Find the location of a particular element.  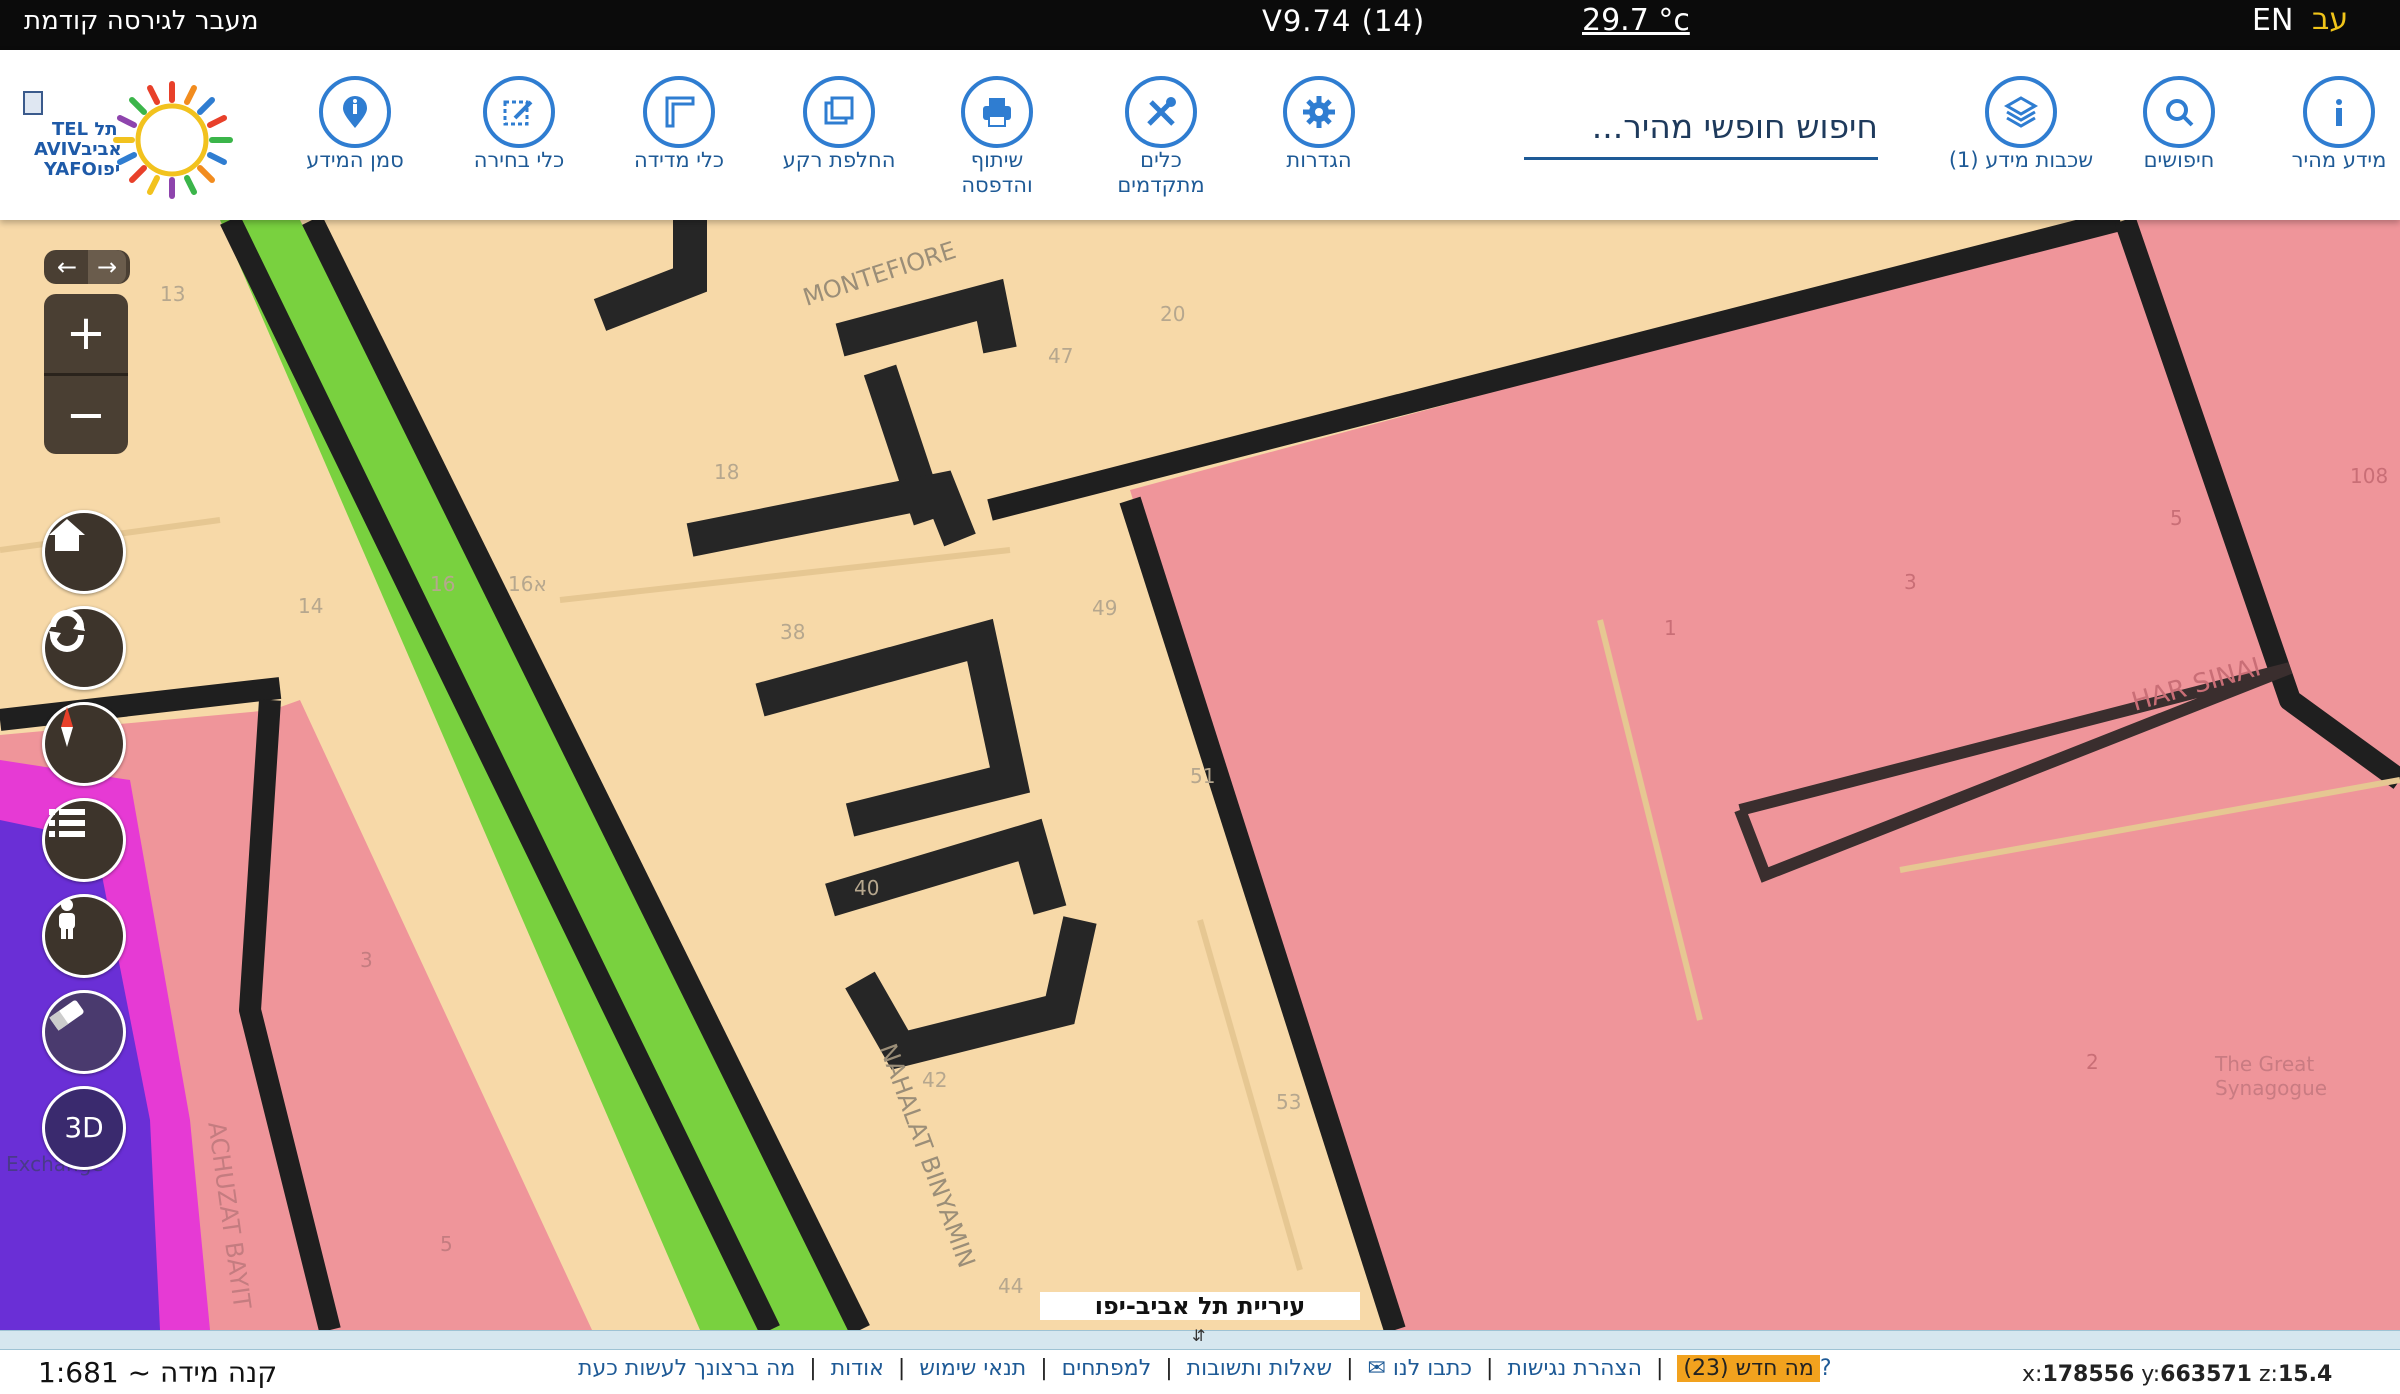

parcel-number: 2 is located at coordinates (2092, 1062).